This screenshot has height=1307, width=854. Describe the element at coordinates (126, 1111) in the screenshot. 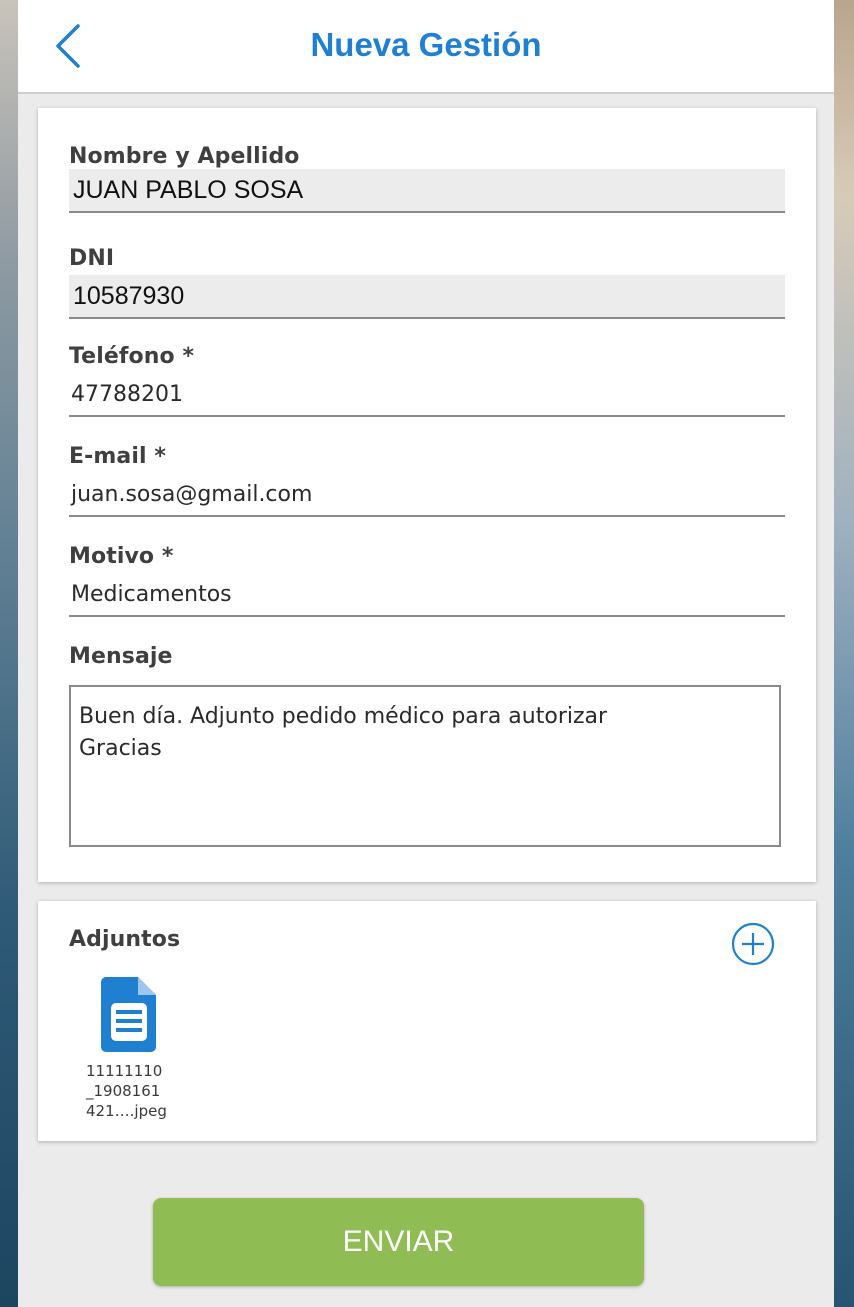

I see `filename-line: 421….jpeg` at that location.